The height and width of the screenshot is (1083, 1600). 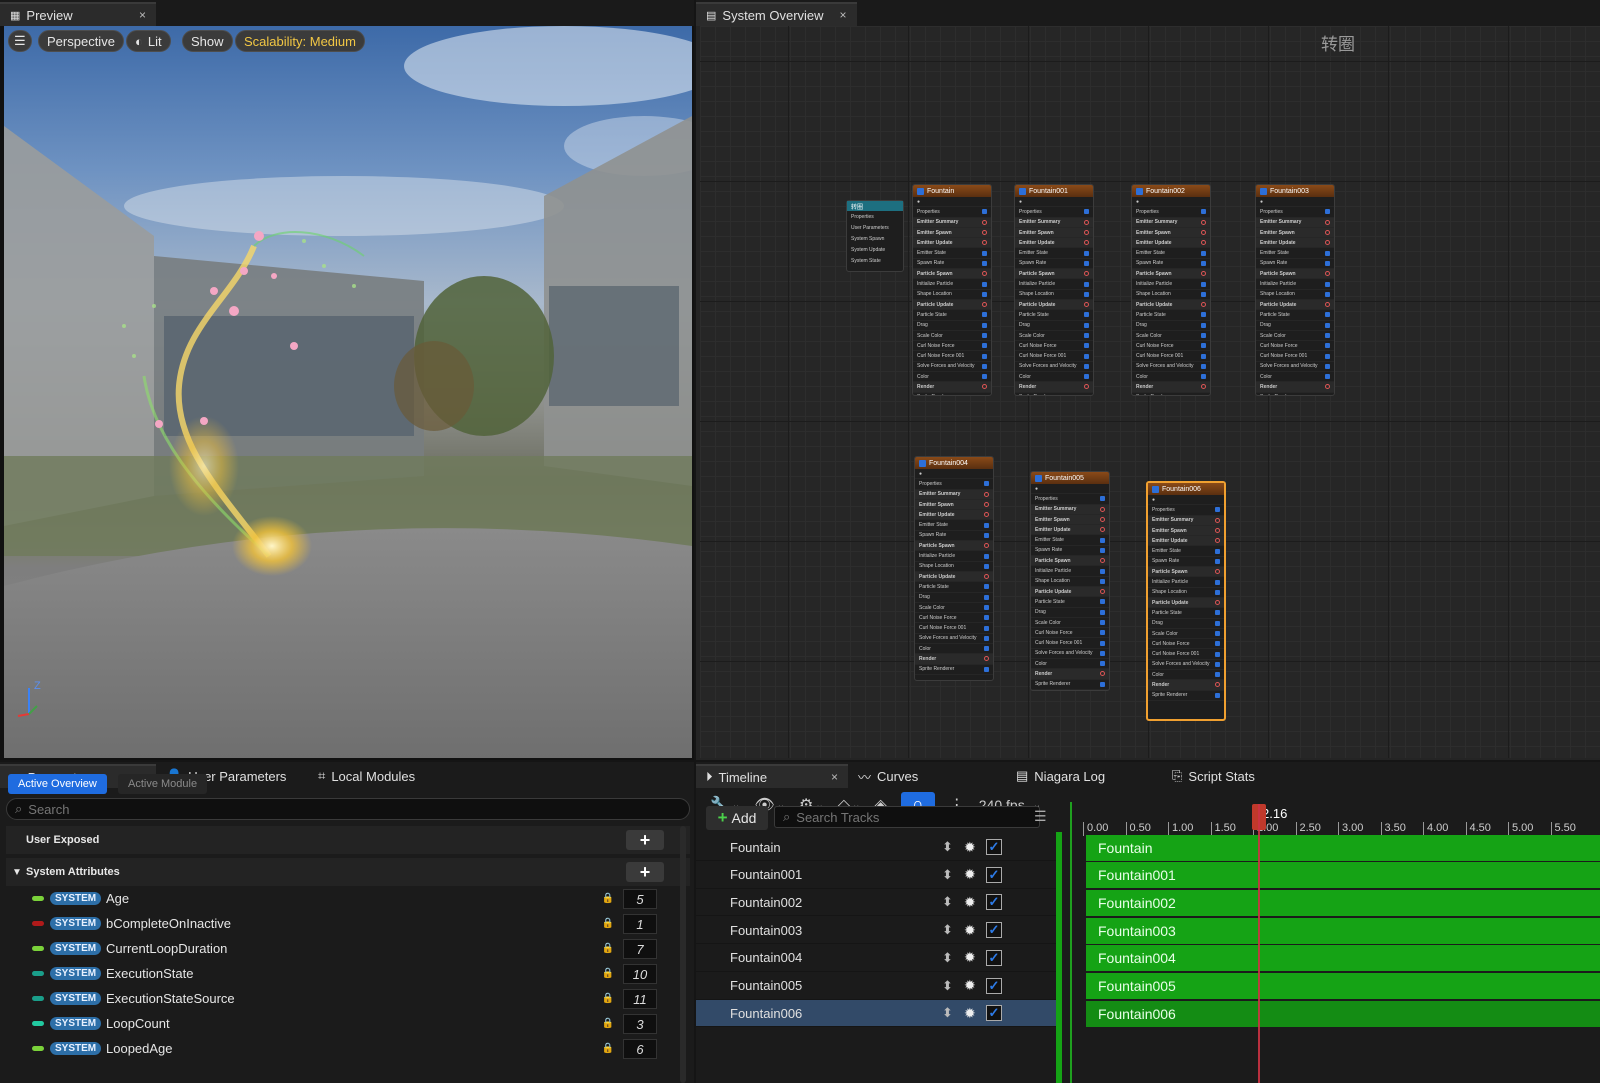 What do you see at coordinates (952, 394) in the screenshot?
I see `emitter-row: Sprite Renderer` at bounding box center [952, 394].